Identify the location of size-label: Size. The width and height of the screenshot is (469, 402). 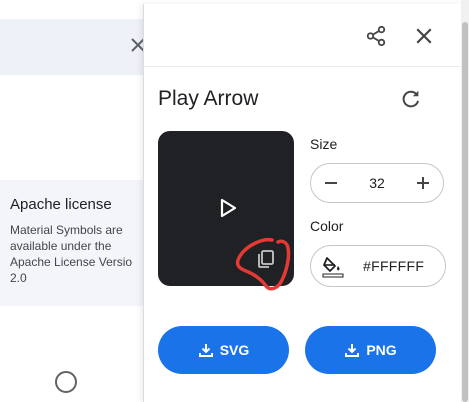
(324, 144).